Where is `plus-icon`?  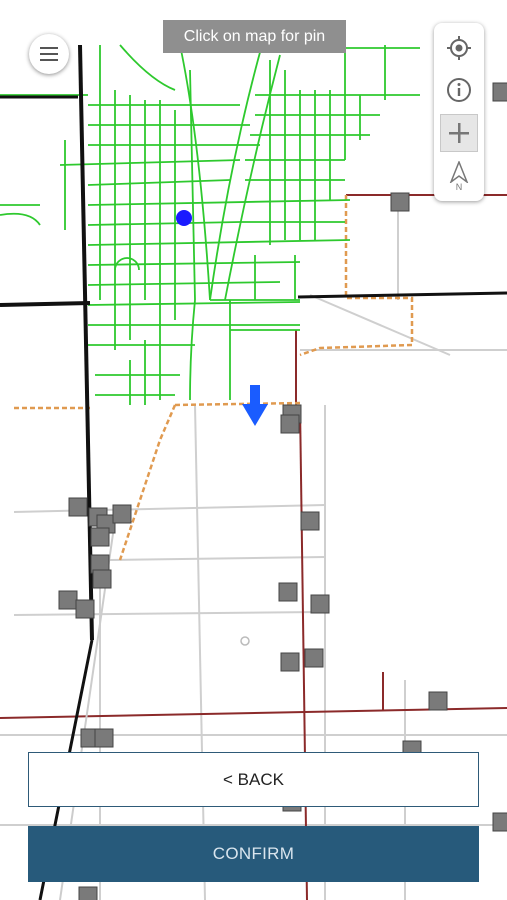 plus-icon is located at coordinates (459, 133).